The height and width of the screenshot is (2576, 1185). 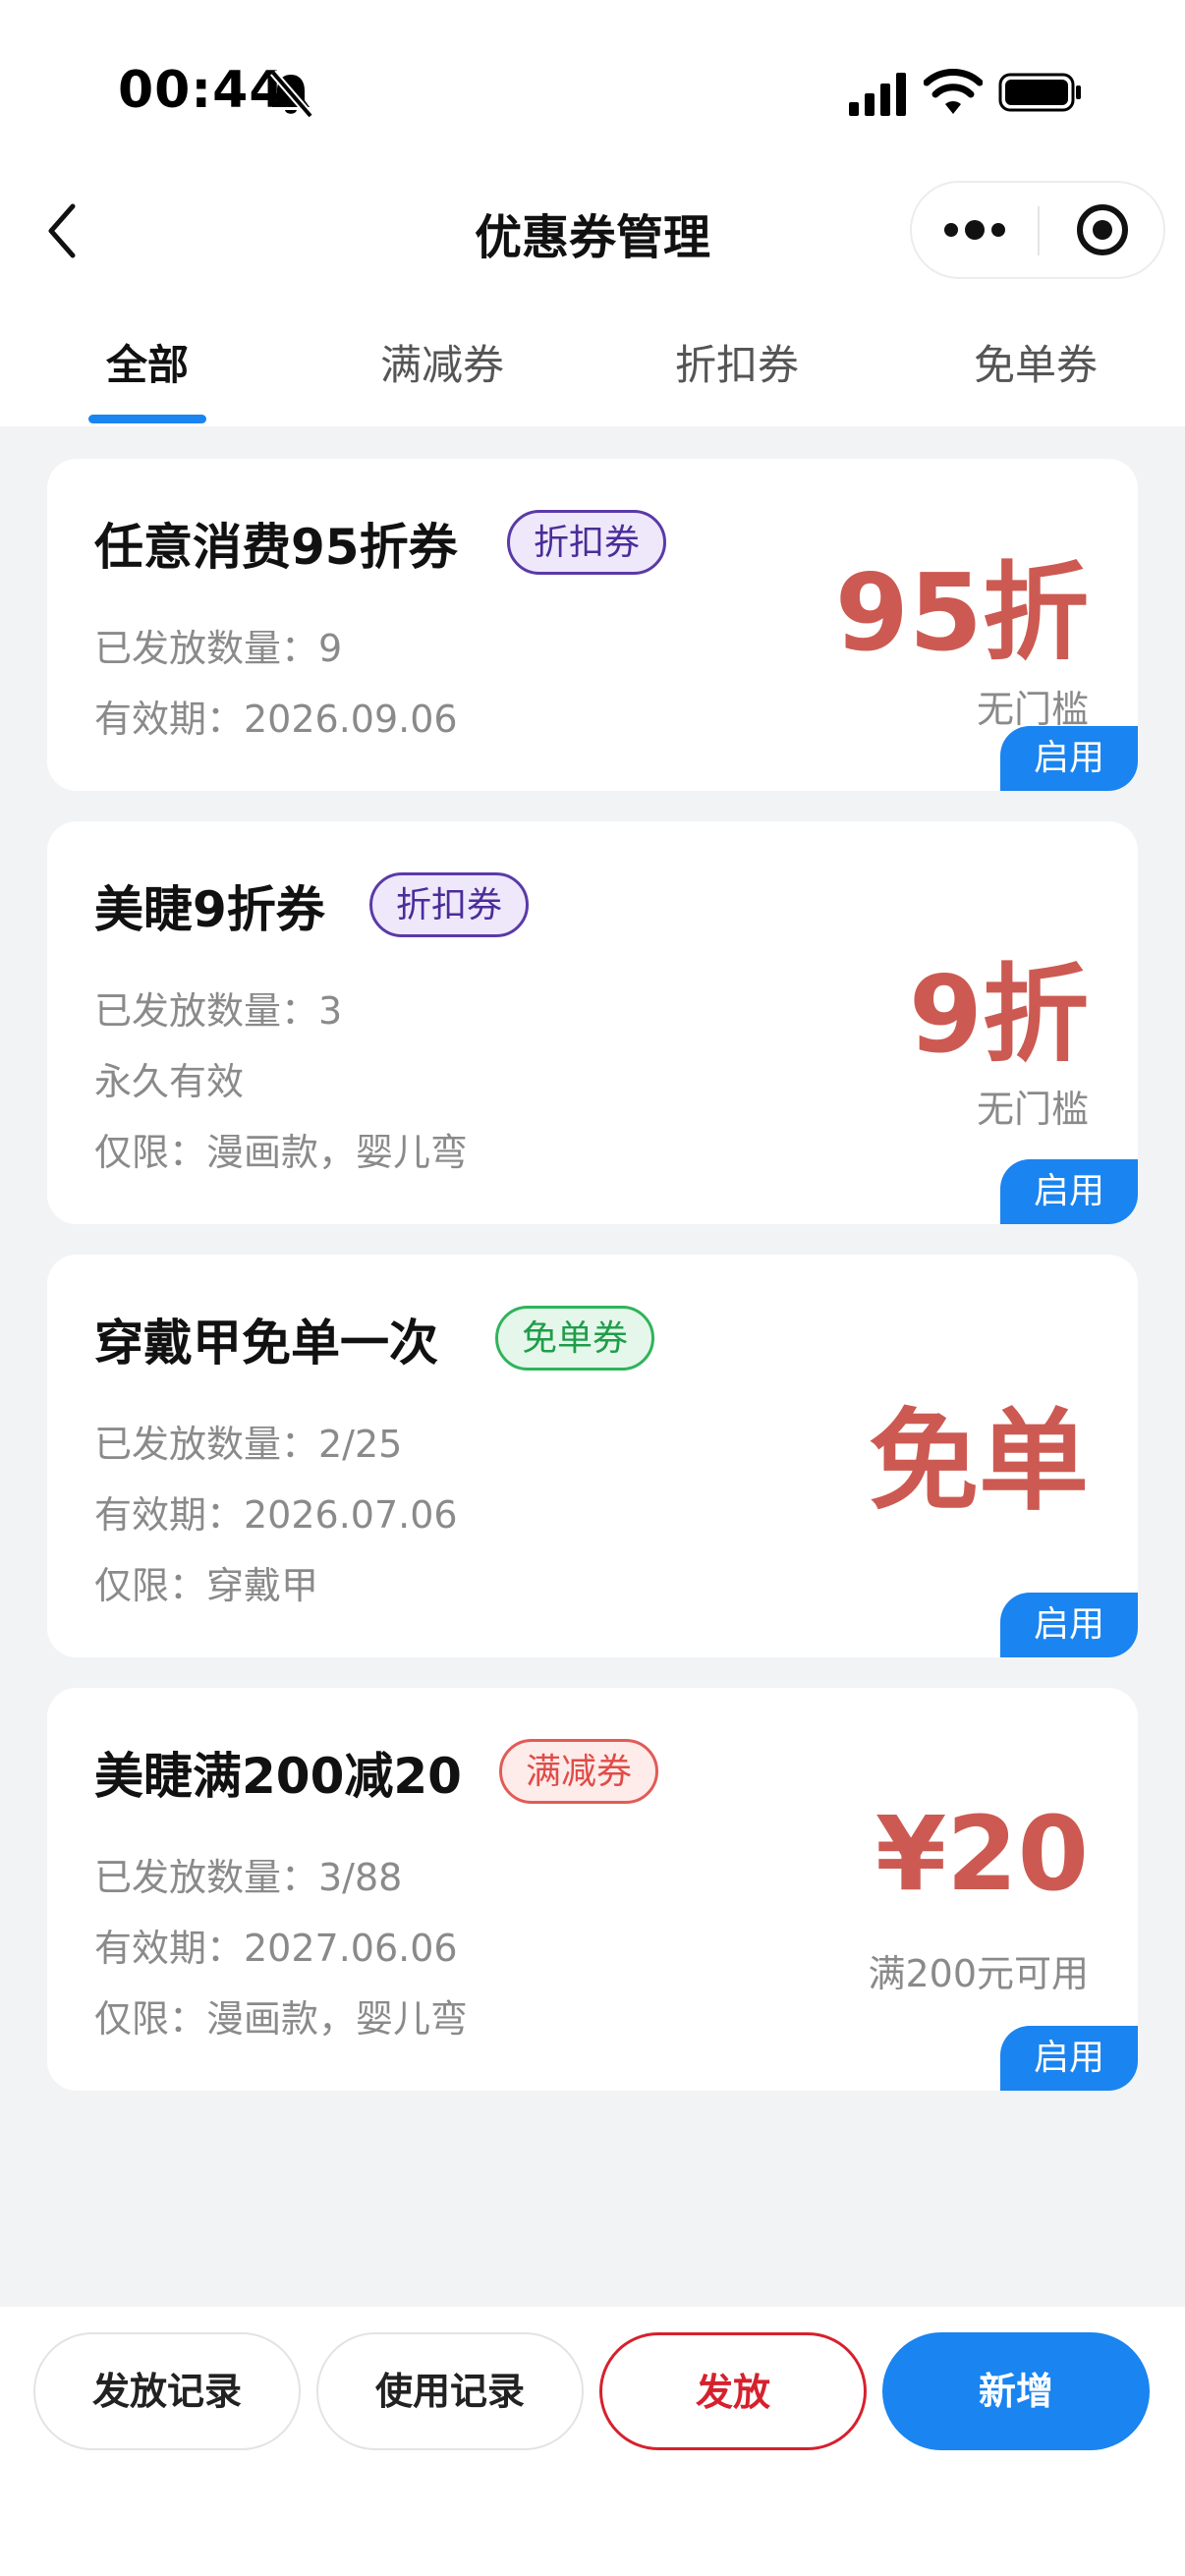 I want to click on validity-date: 永久有效, so click(x=169, y=1081).